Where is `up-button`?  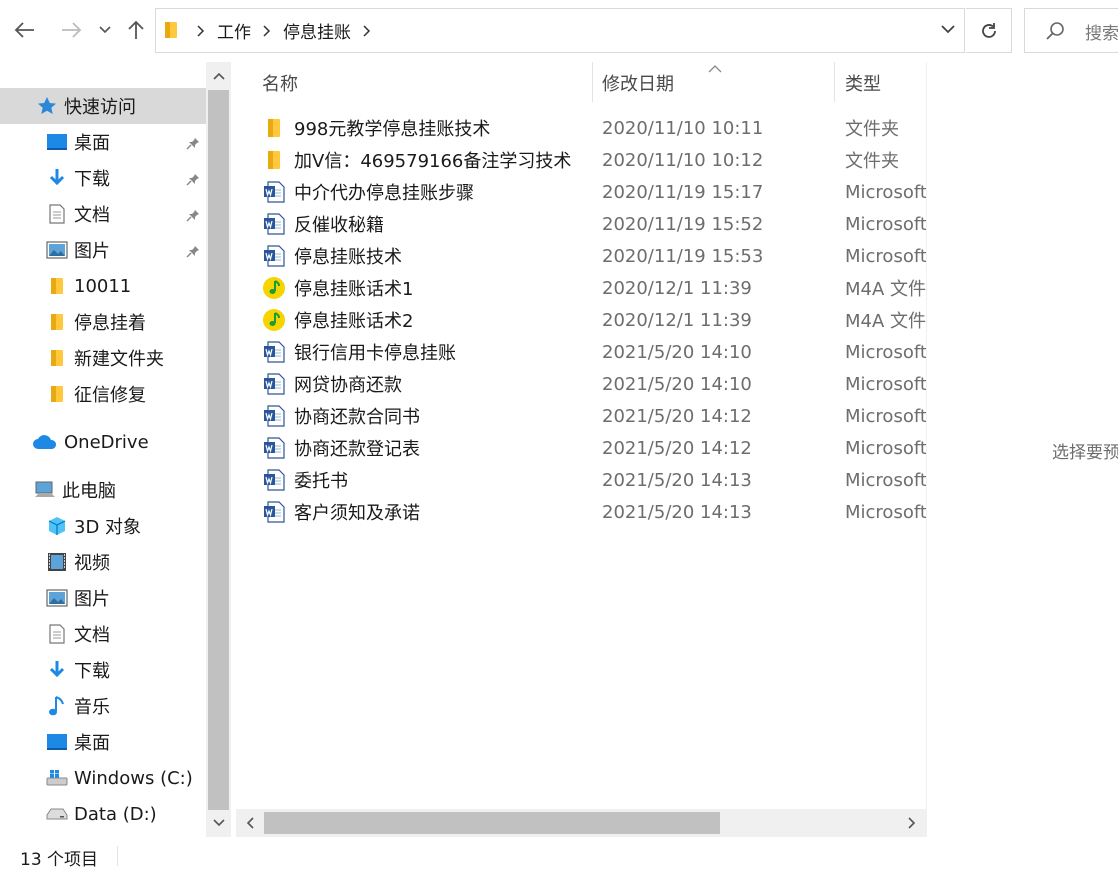 up-button is located at coordinates (136, 30).